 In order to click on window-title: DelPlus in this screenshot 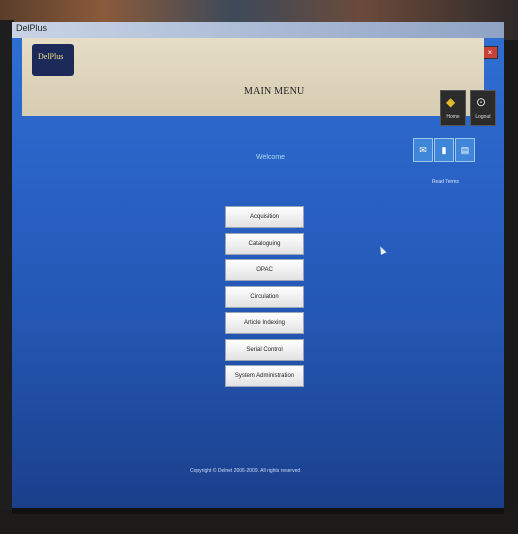, I will do `click(32, 28)`.